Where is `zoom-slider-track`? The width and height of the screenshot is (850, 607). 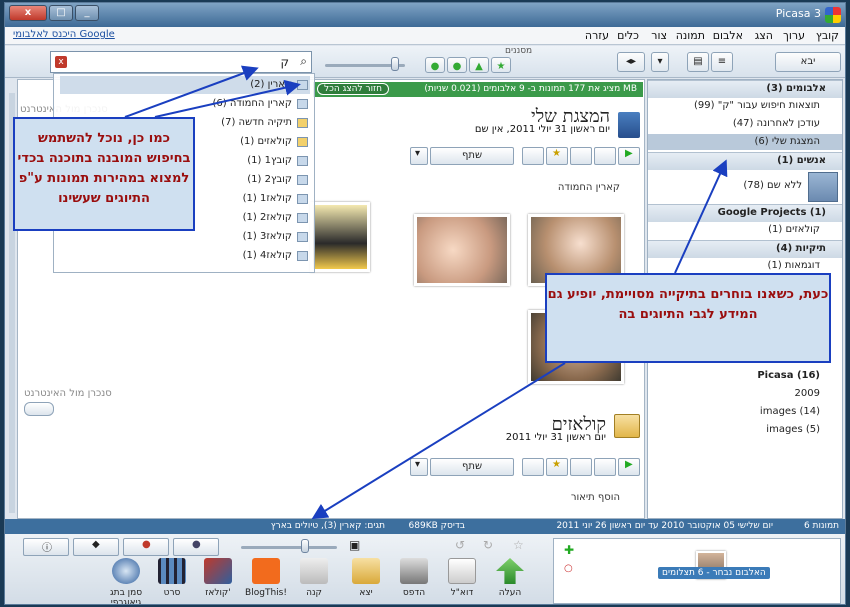 zoom-slider-track is located at coordinates (289, 547).